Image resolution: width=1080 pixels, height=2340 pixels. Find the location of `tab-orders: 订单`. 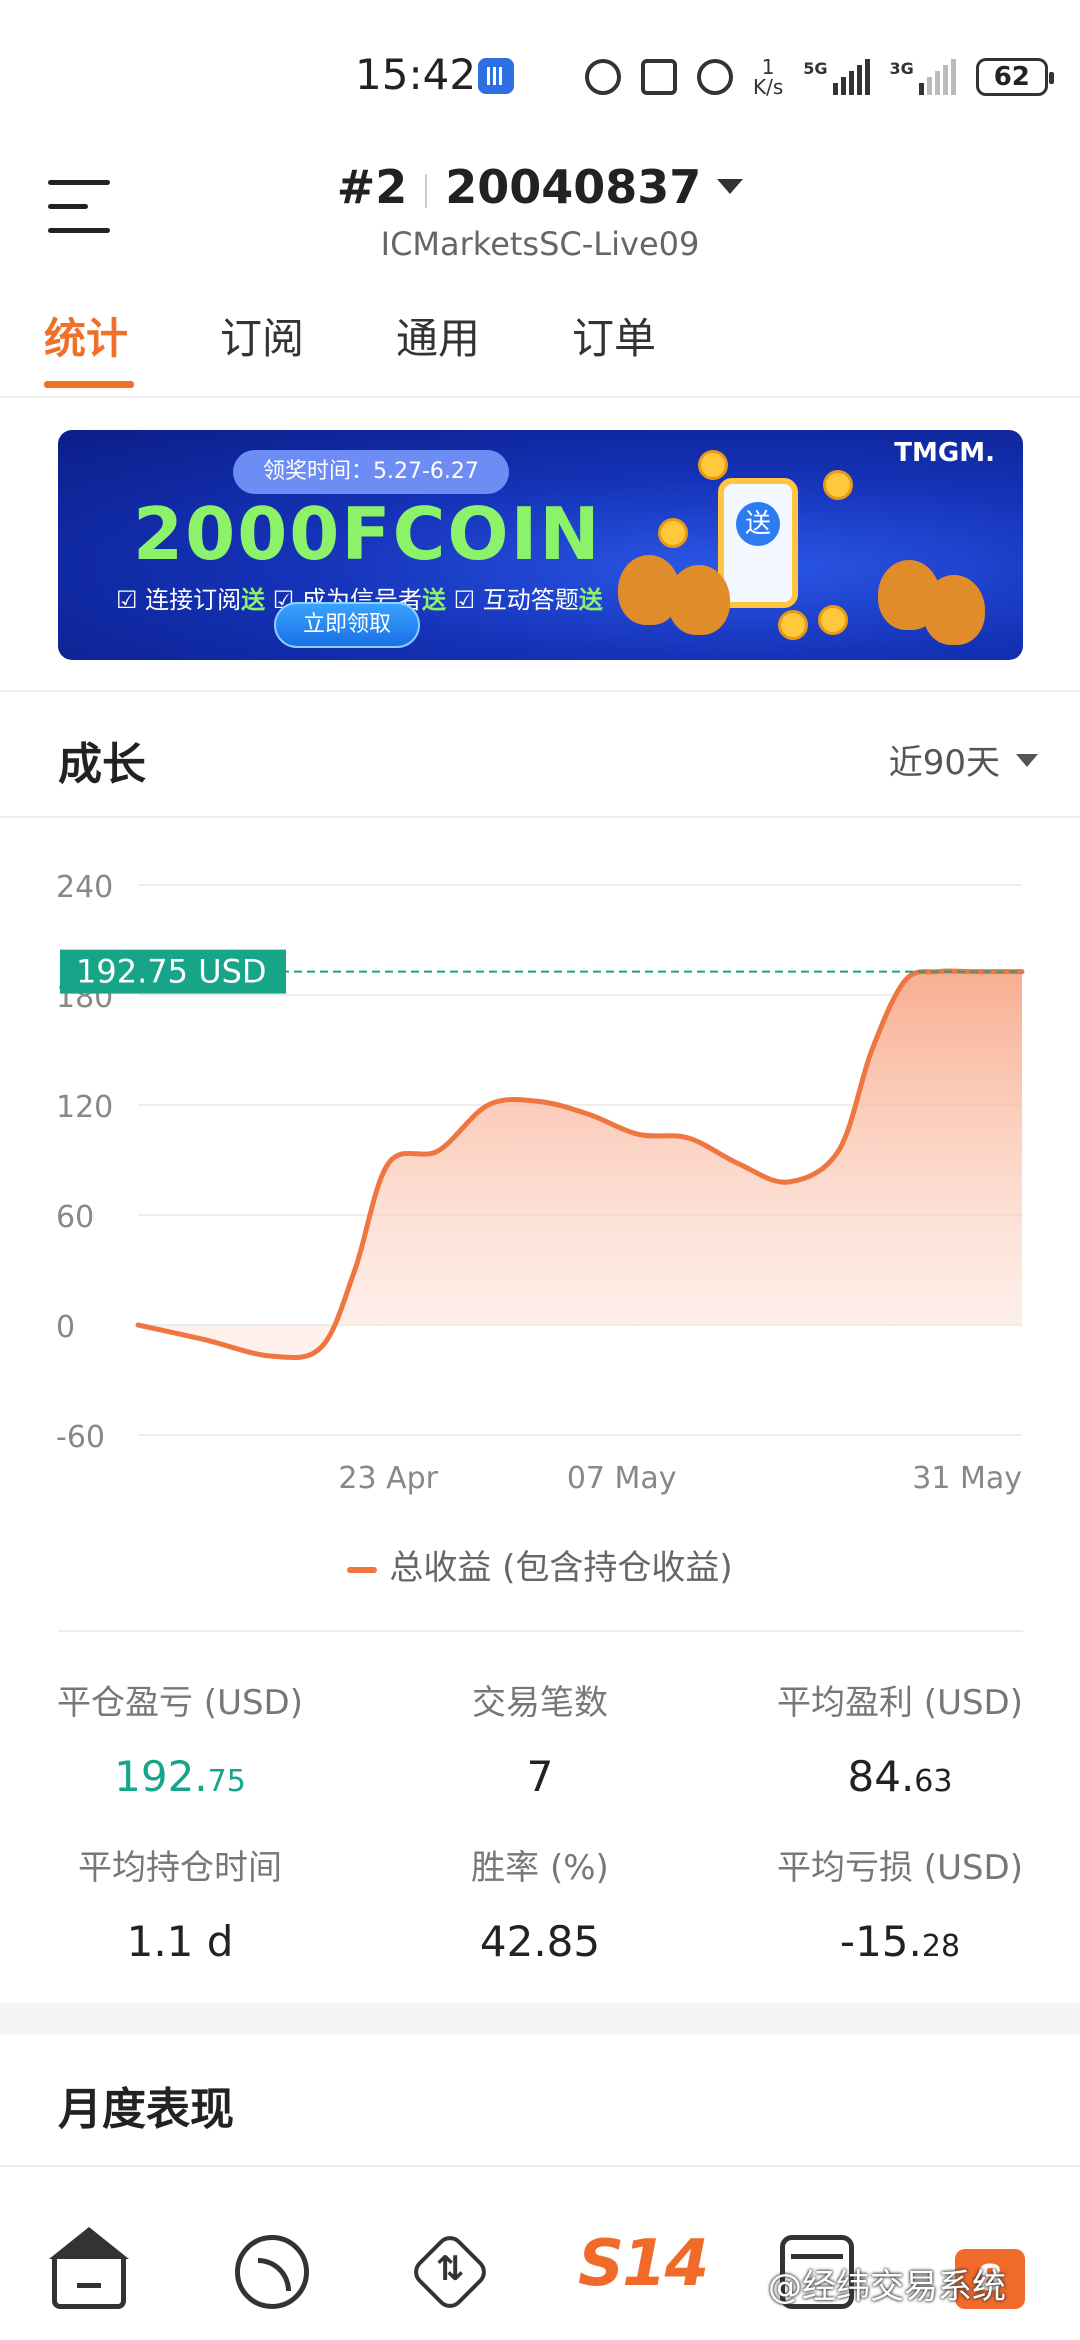

tab-orders: 订单 is located at coordinates (660, 346).